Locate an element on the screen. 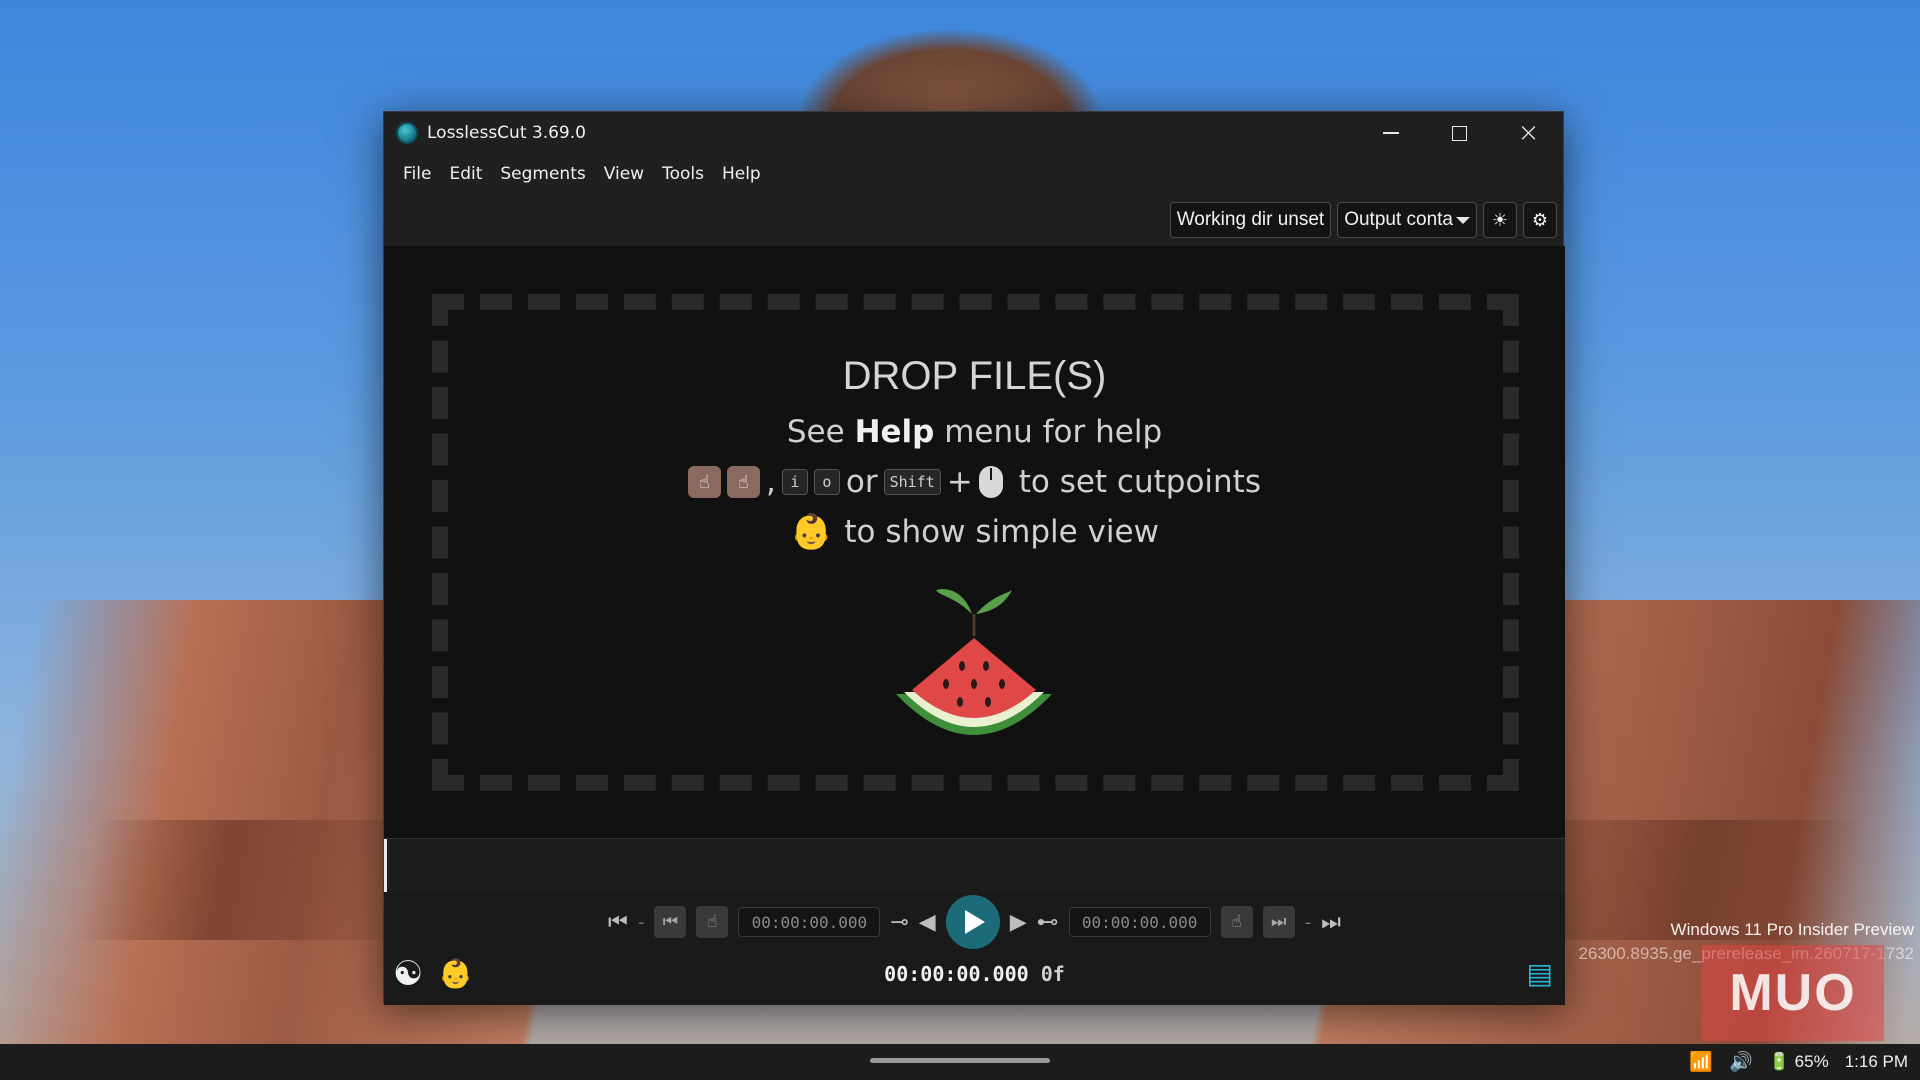 This screenshot has width=1920, height=1080. window-controls: × is located at coordinates (1459, 133).